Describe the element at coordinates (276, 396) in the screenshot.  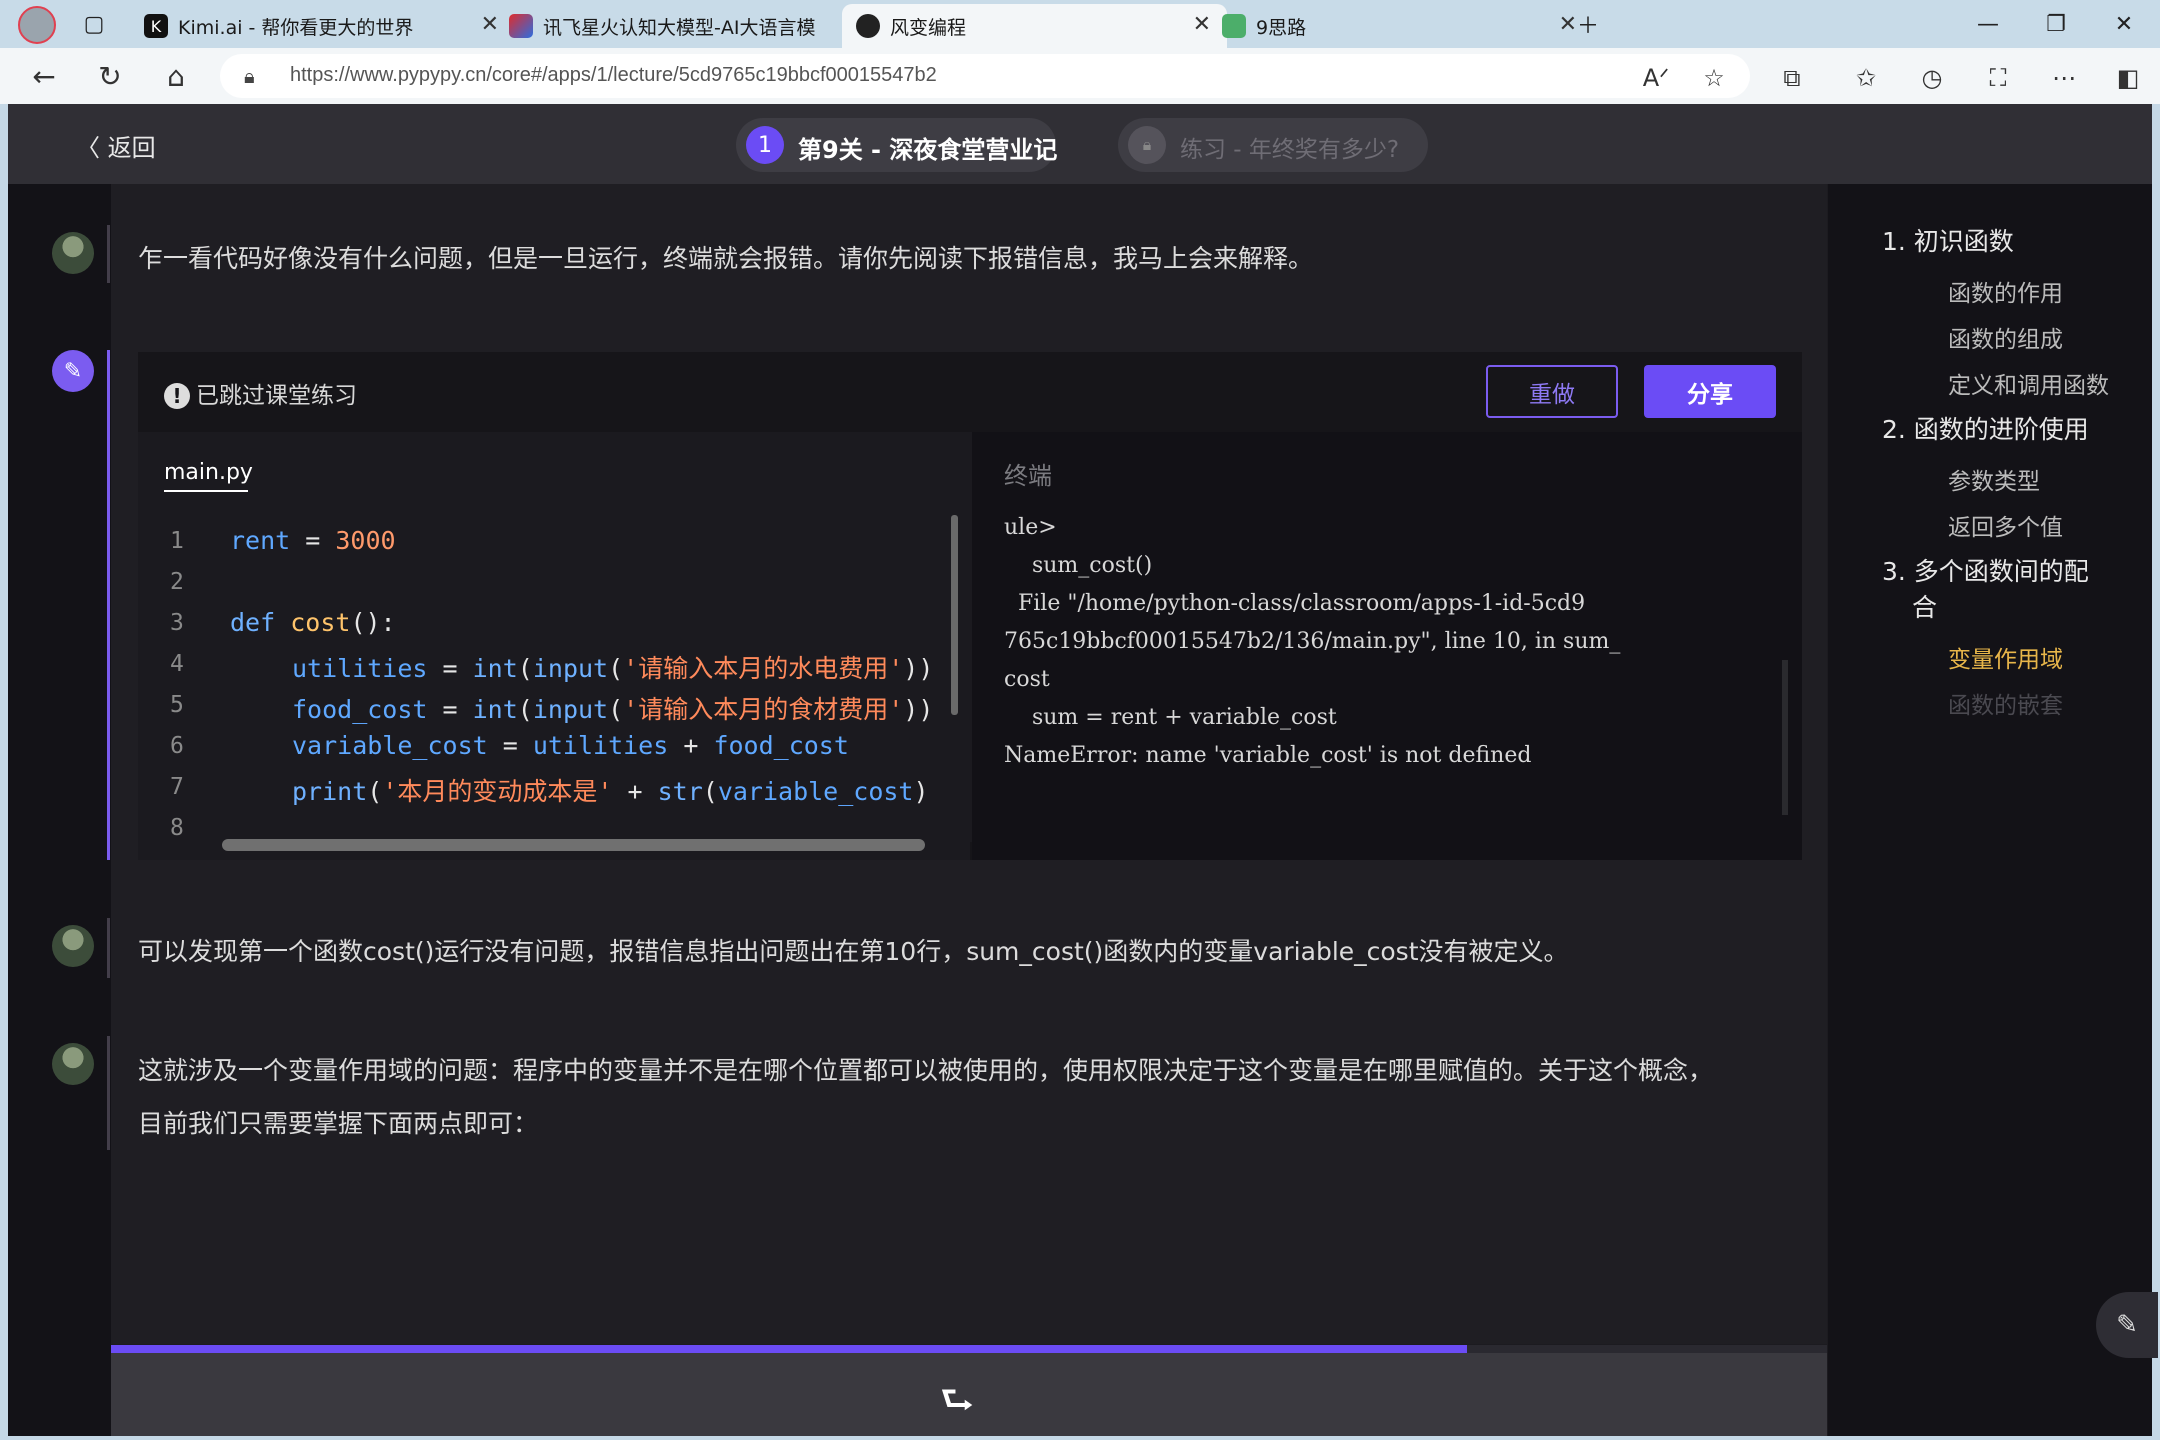
I see `skipped-label: 已跳过课堂练习` at that location.